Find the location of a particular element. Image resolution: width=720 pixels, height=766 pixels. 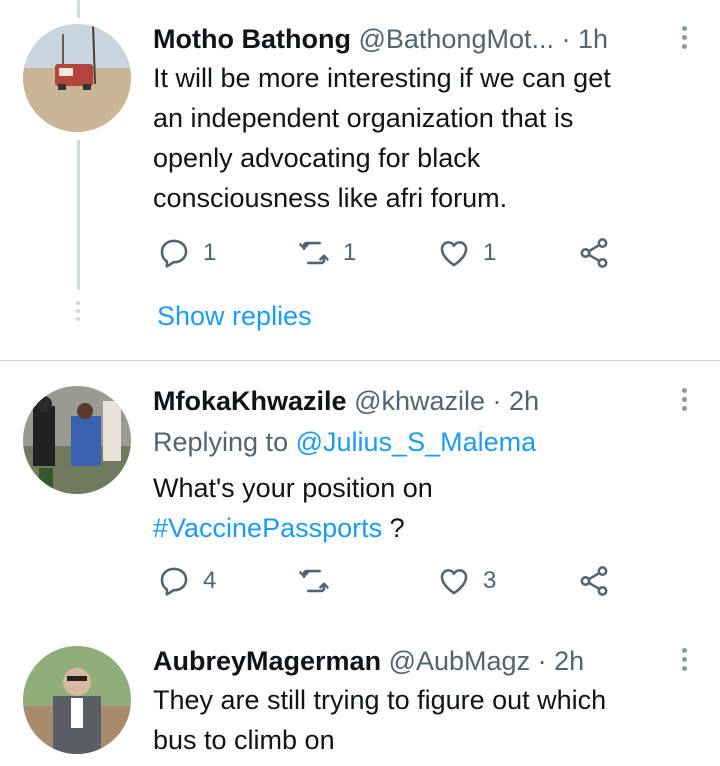

tweet-actions: 4 3 is located at coordinates (388, 584).